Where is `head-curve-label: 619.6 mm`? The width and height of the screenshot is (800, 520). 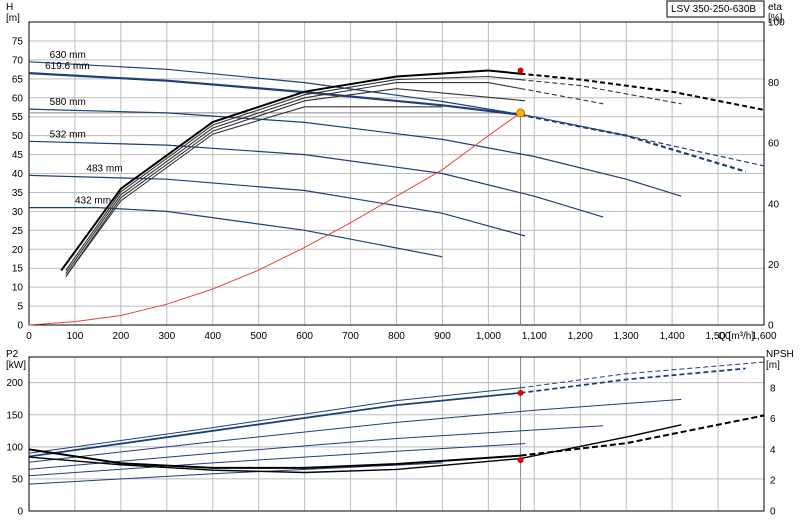
head-curve-label: 619.6 mm is located at coordinates (67, 66).